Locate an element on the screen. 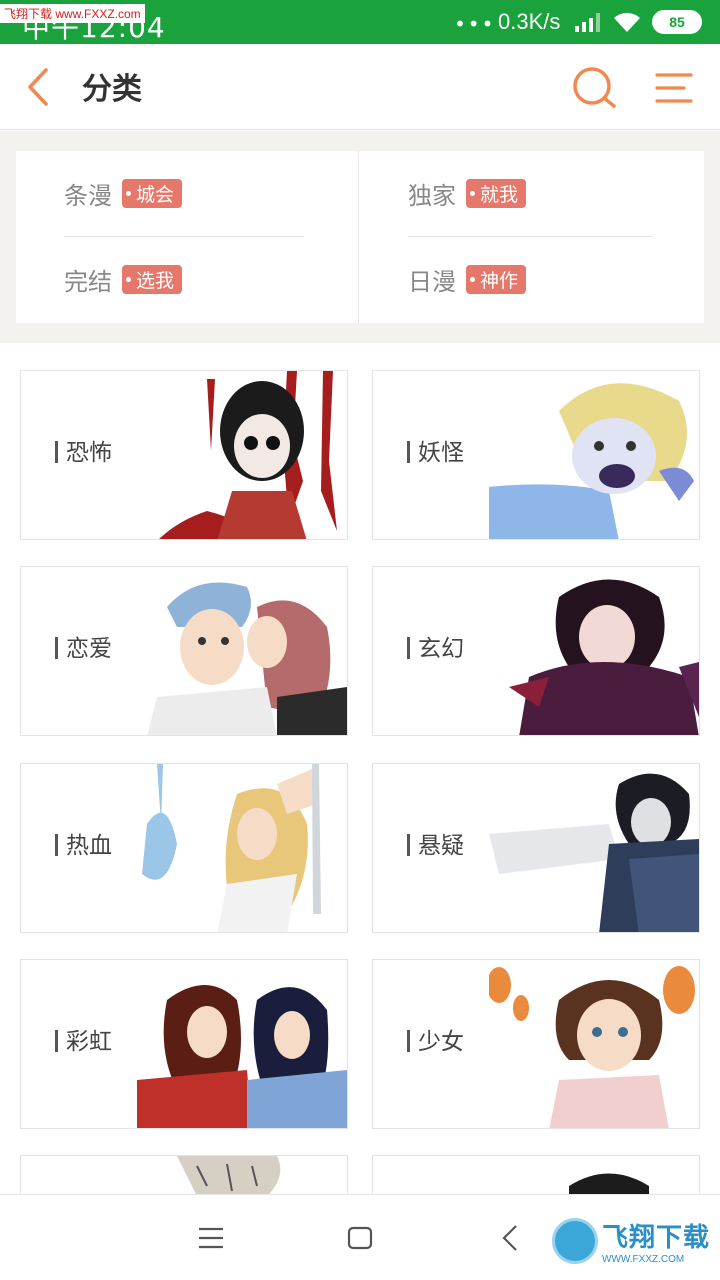  system-nav-bar: 飞翔下载 WWW.FXXZ.COM is located at coordinates (360, 1237).